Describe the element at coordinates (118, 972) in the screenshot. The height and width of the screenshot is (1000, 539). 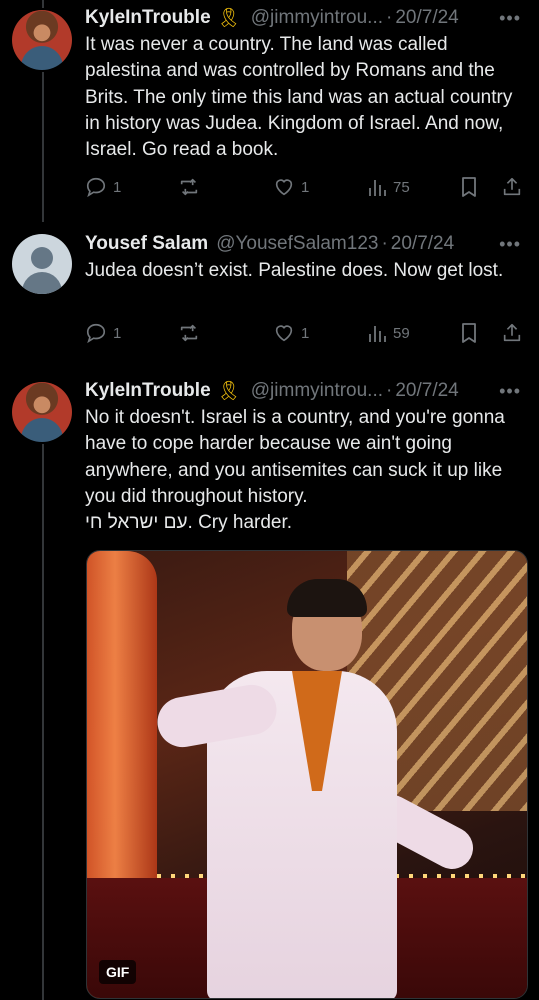
I see `gif-label: GIF` at that location.